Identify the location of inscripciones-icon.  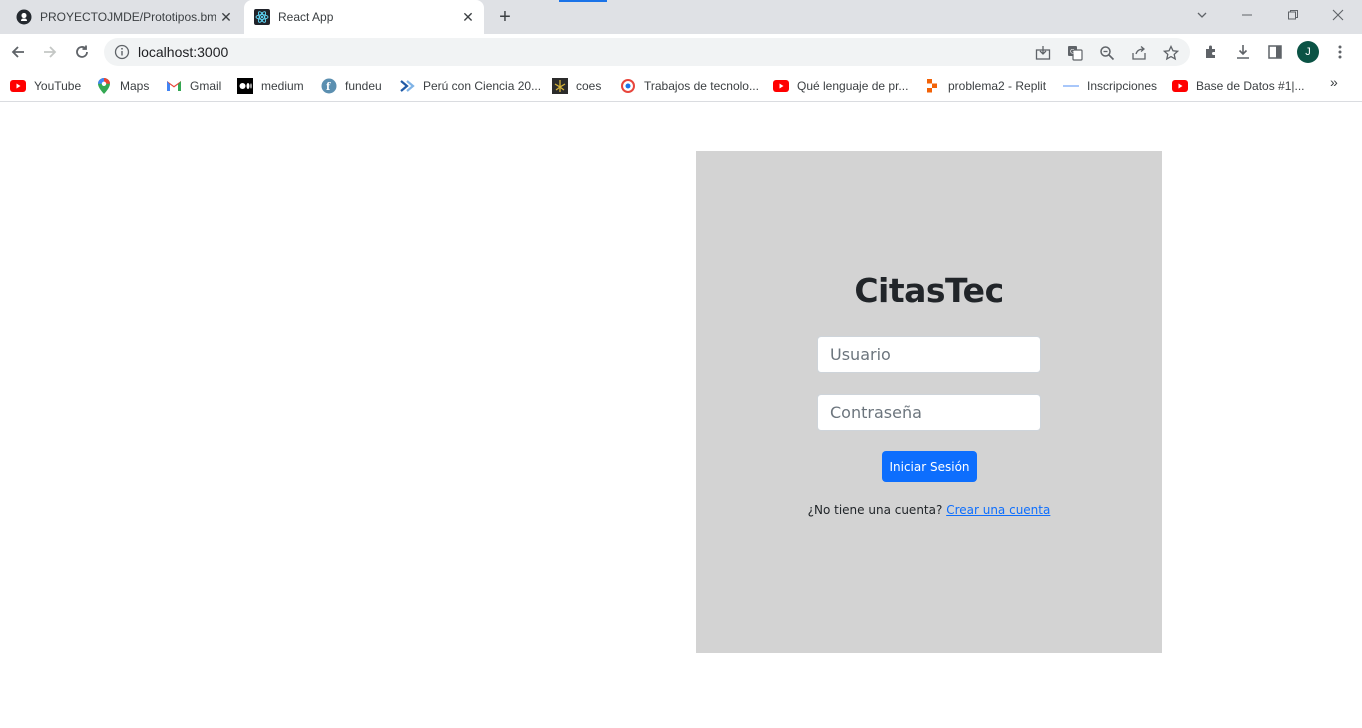
(1071, 86).